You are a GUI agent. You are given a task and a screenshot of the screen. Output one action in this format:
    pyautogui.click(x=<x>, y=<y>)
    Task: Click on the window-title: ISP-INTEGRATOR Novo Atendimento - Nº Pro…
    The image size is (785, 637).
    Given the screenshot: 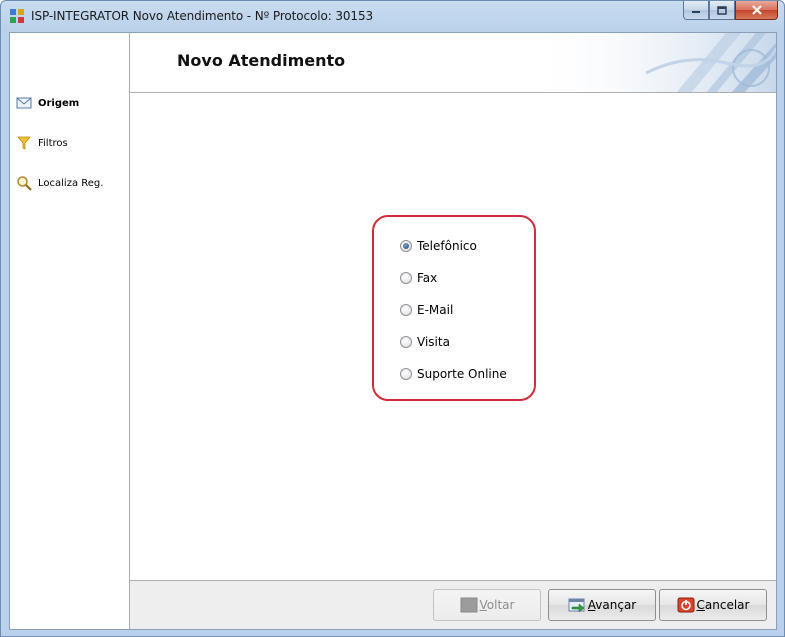 What is the action you would take?
    pyautogui.click(x=202, y=16)
    